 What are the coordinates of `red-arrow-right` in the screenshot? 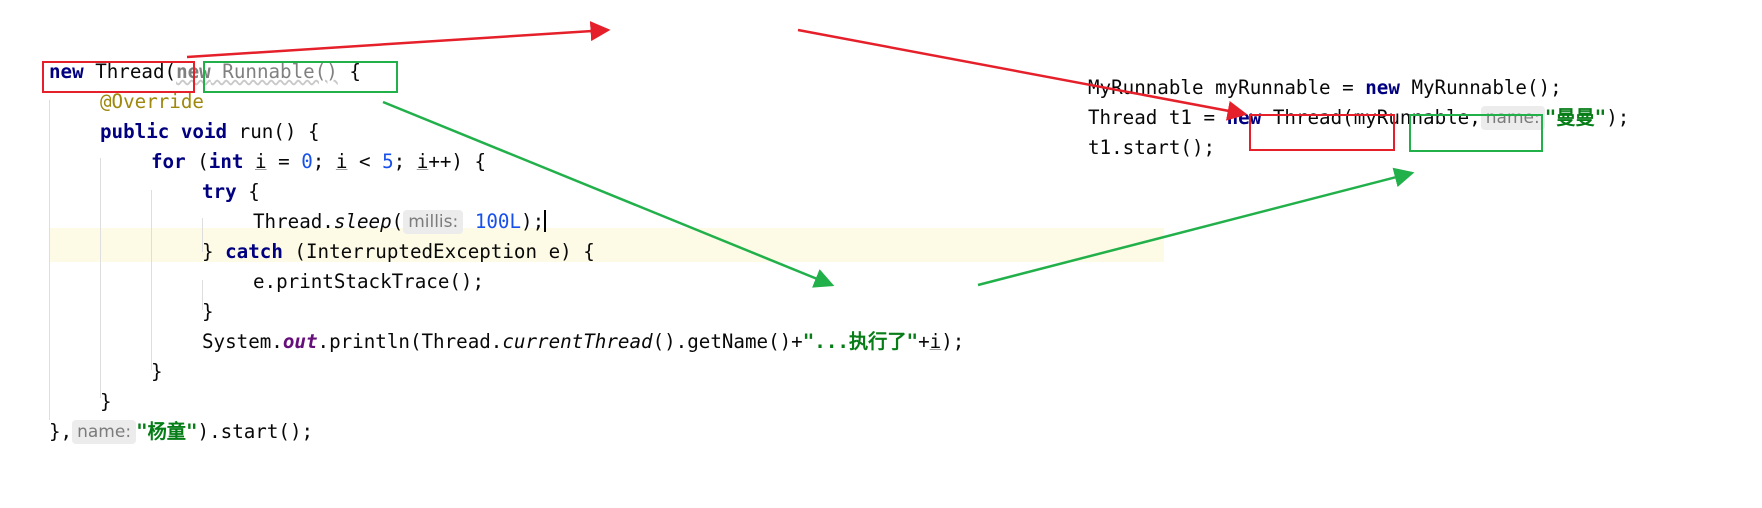 It's located at (1022, 74).